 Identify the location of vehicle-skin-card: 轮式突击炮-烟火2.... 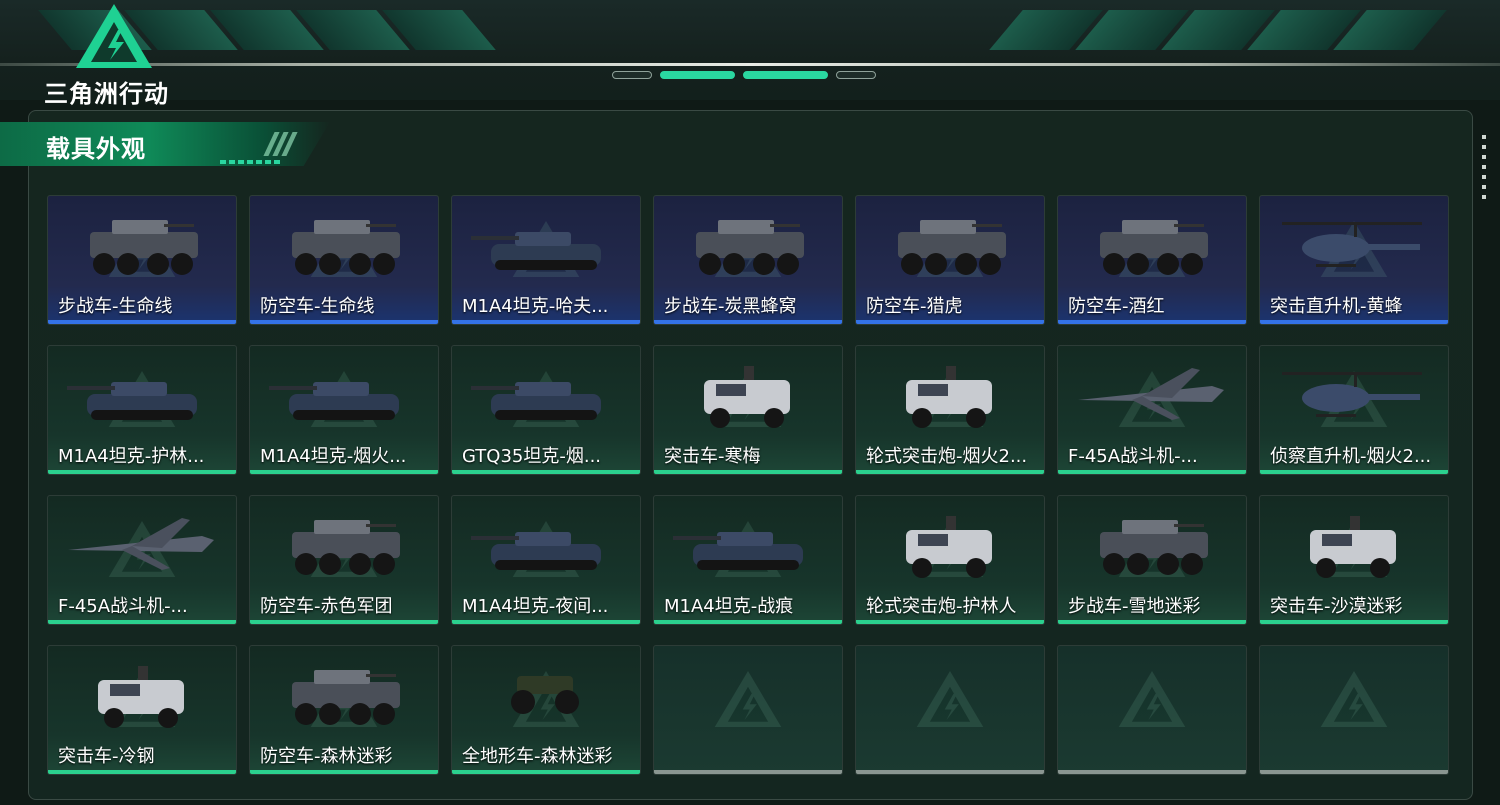
(950, 410).